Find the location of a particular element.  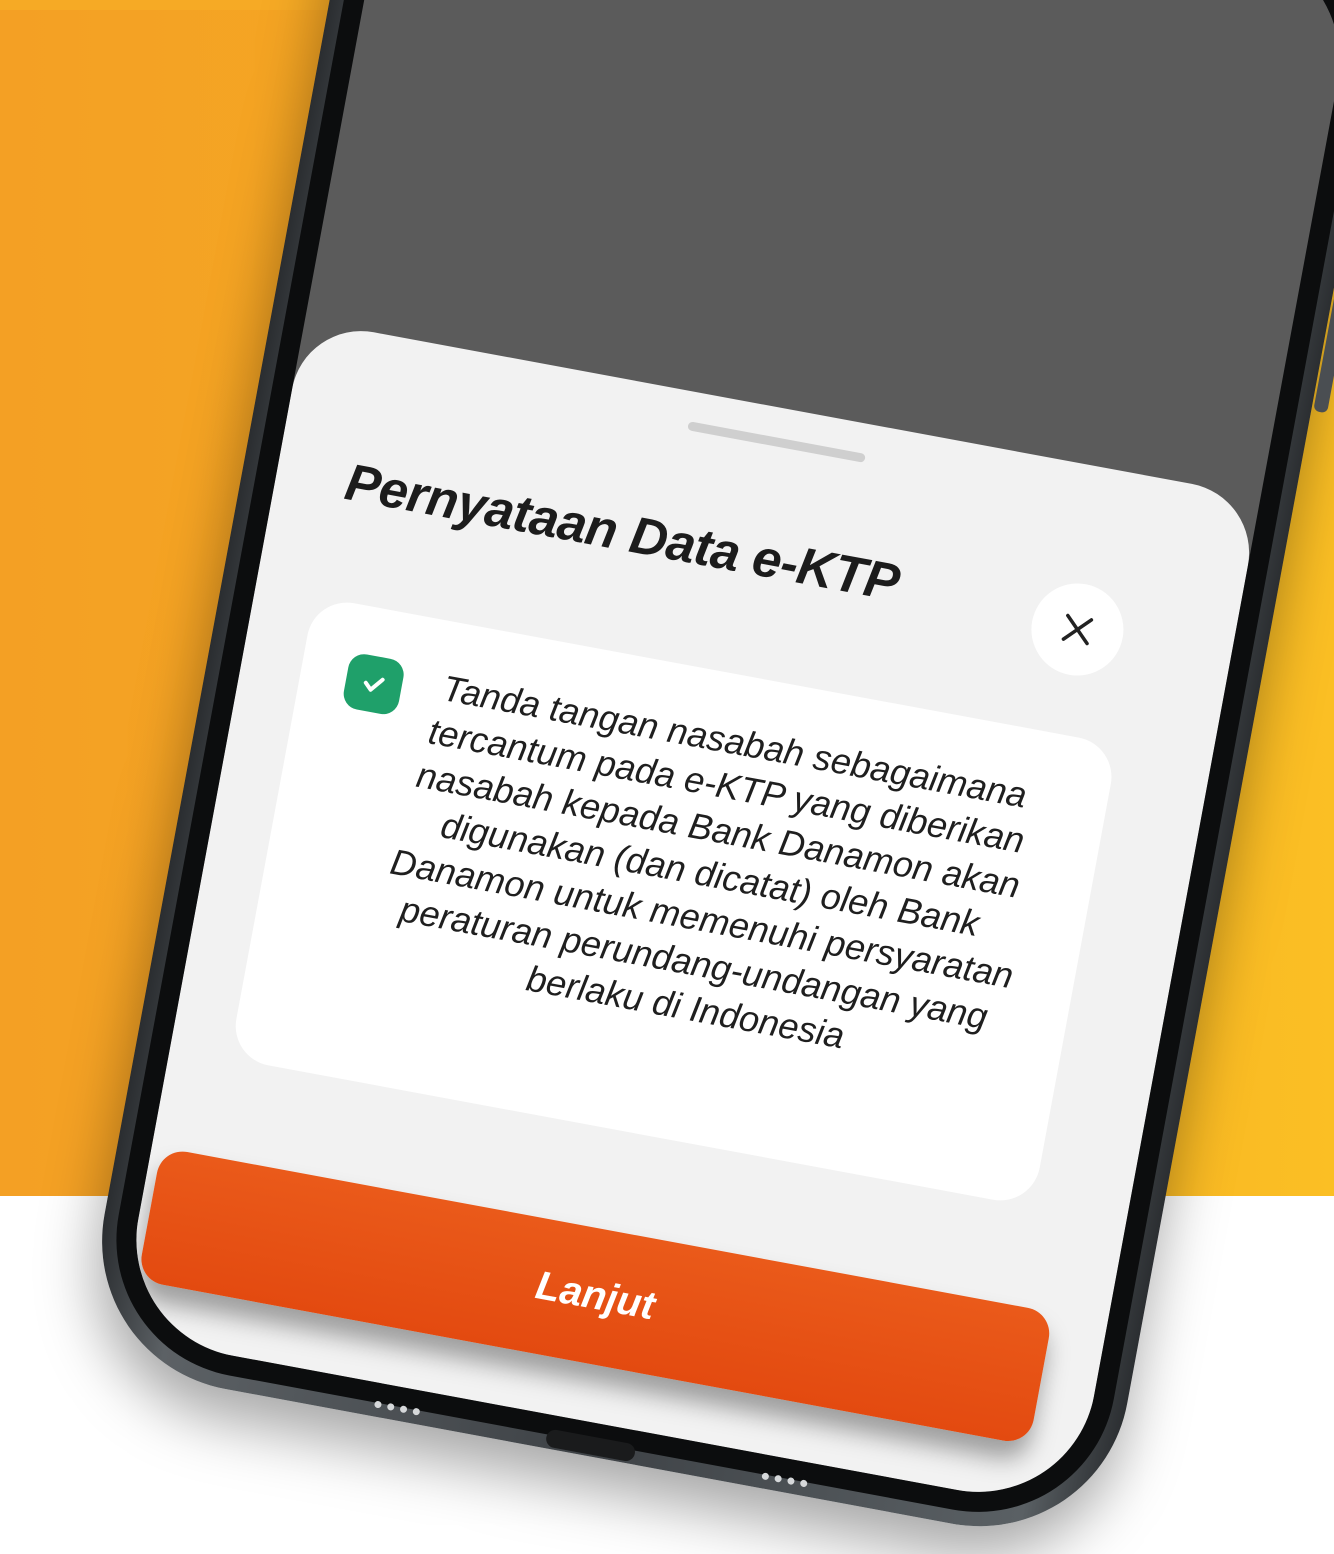

sheet-title: Pernyataan Data e-KTP is located at coordinates (622, 533).